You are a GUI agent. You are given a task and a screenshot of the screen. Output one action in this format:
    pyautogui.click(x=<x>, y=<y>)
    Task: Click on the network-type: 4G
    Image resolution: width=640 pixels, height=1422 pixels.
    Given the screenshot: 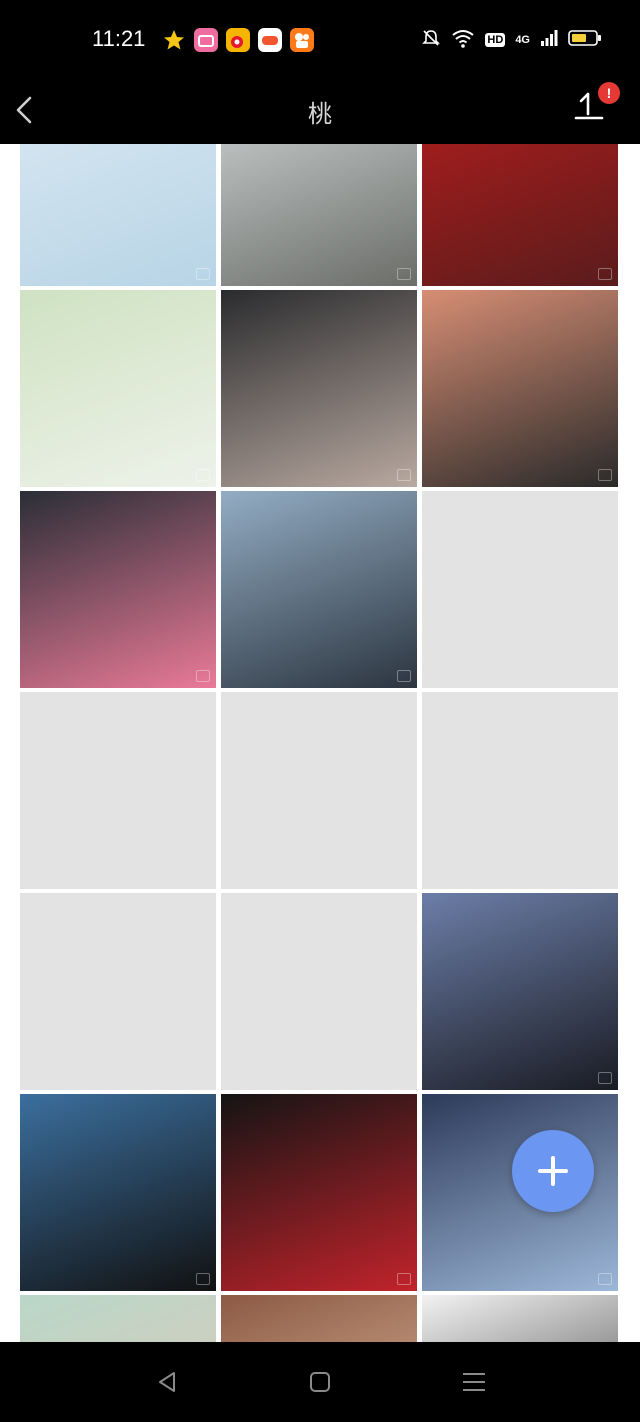 What is the action you would take?
    pyautogui.click(x=522, y=40)
    